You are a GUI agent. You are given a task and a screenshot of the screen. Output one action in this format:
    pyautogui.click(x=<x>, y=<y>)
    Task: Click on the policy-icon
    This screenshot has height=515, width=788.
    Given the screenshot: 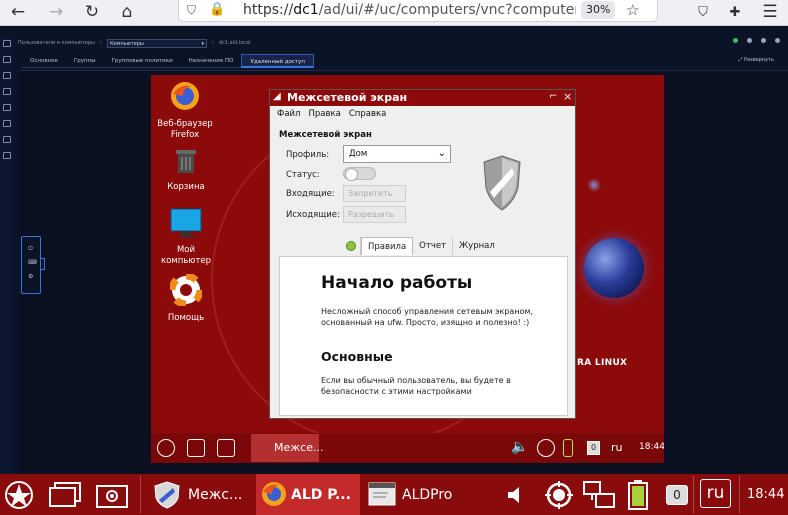 What is the action you would take?
    pyautogui.click(x=7, y=123)
    